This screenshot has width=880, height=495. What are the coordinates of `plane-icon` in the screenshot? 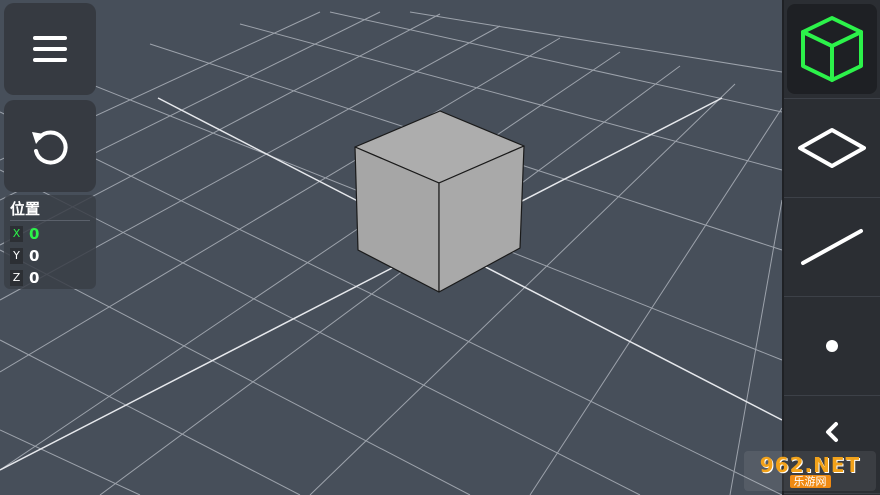 It's located at (832, 148).